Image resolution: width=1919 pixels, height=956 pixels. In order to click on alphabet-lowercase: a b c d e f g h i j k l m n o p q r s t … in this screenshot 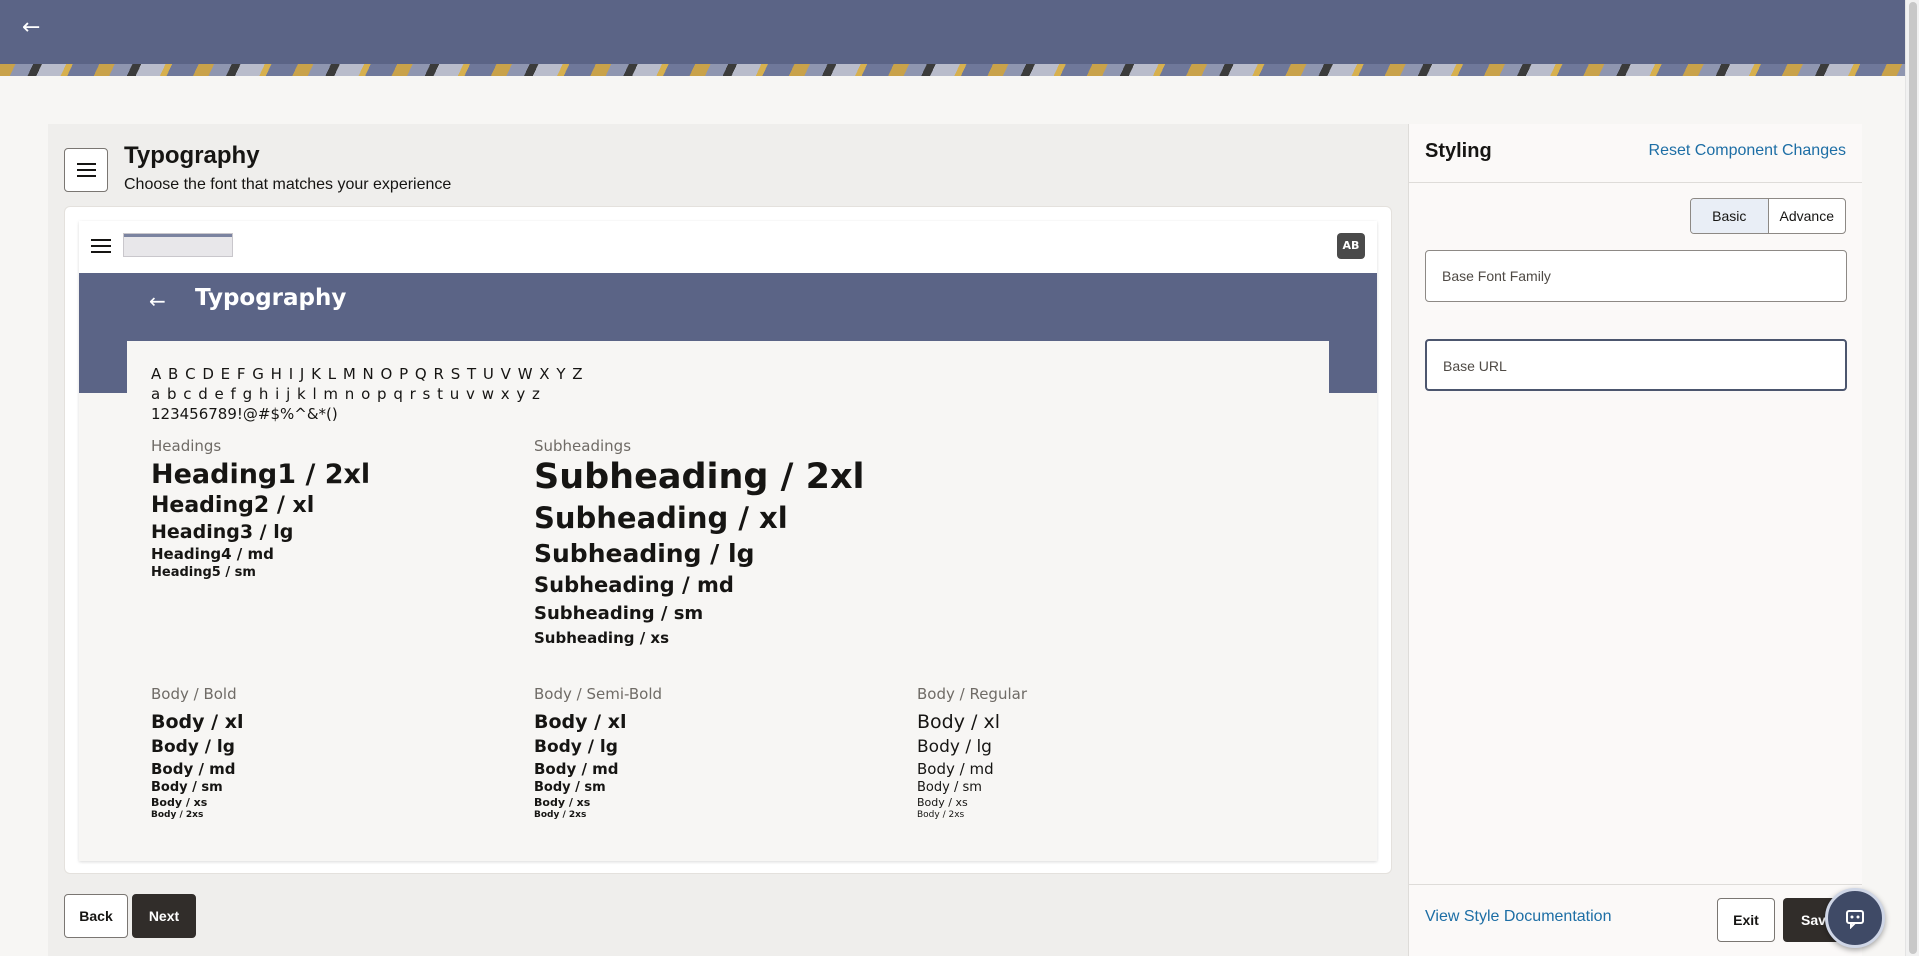, I will do `click(346, 394)`.